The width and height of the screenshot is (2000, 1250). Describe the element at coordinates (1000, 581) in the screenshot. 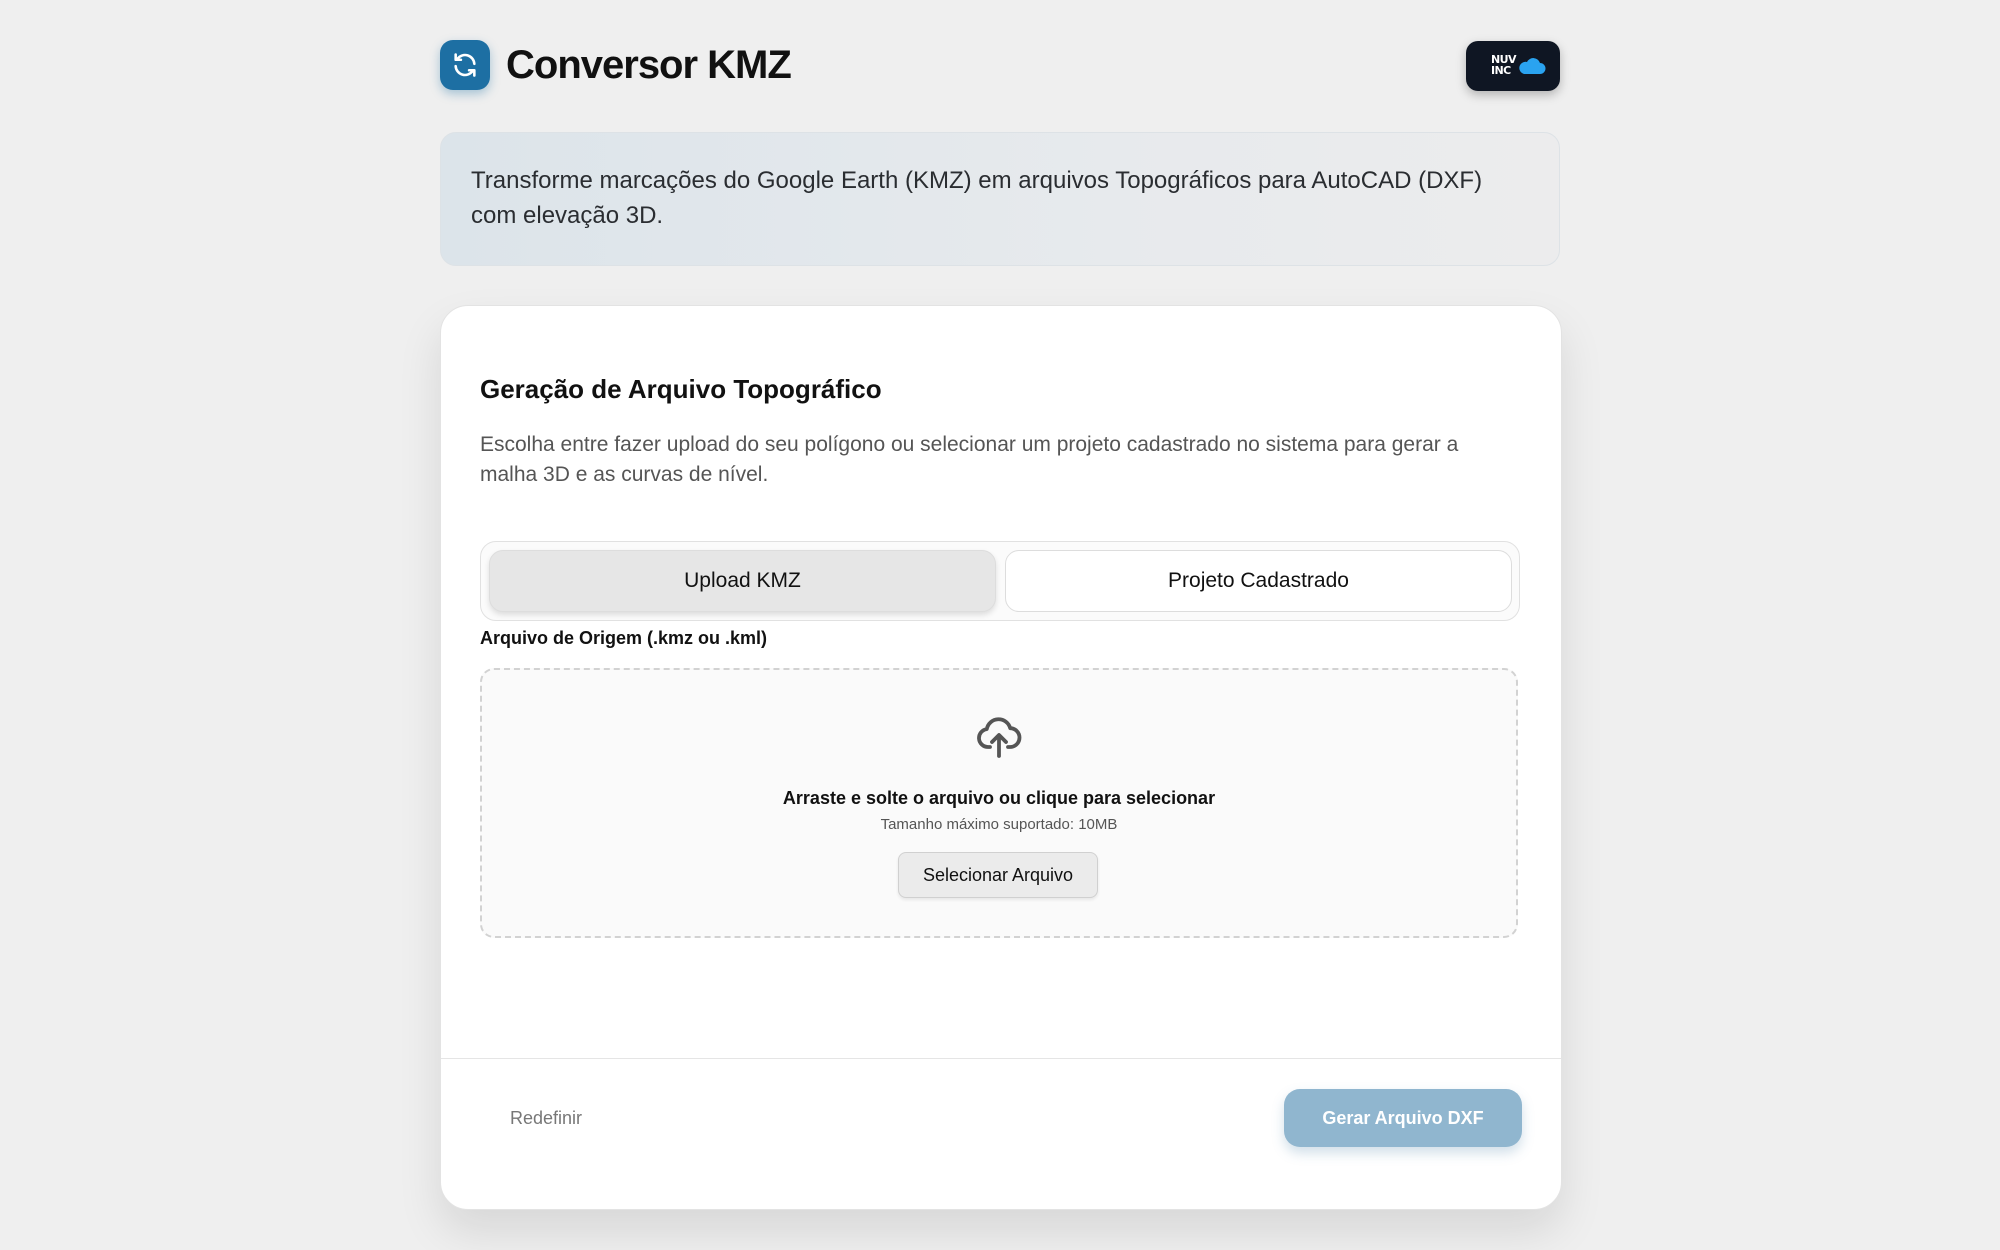

I see `source-tabs: Upload KMZ Projeto Cadastrado` at that location.